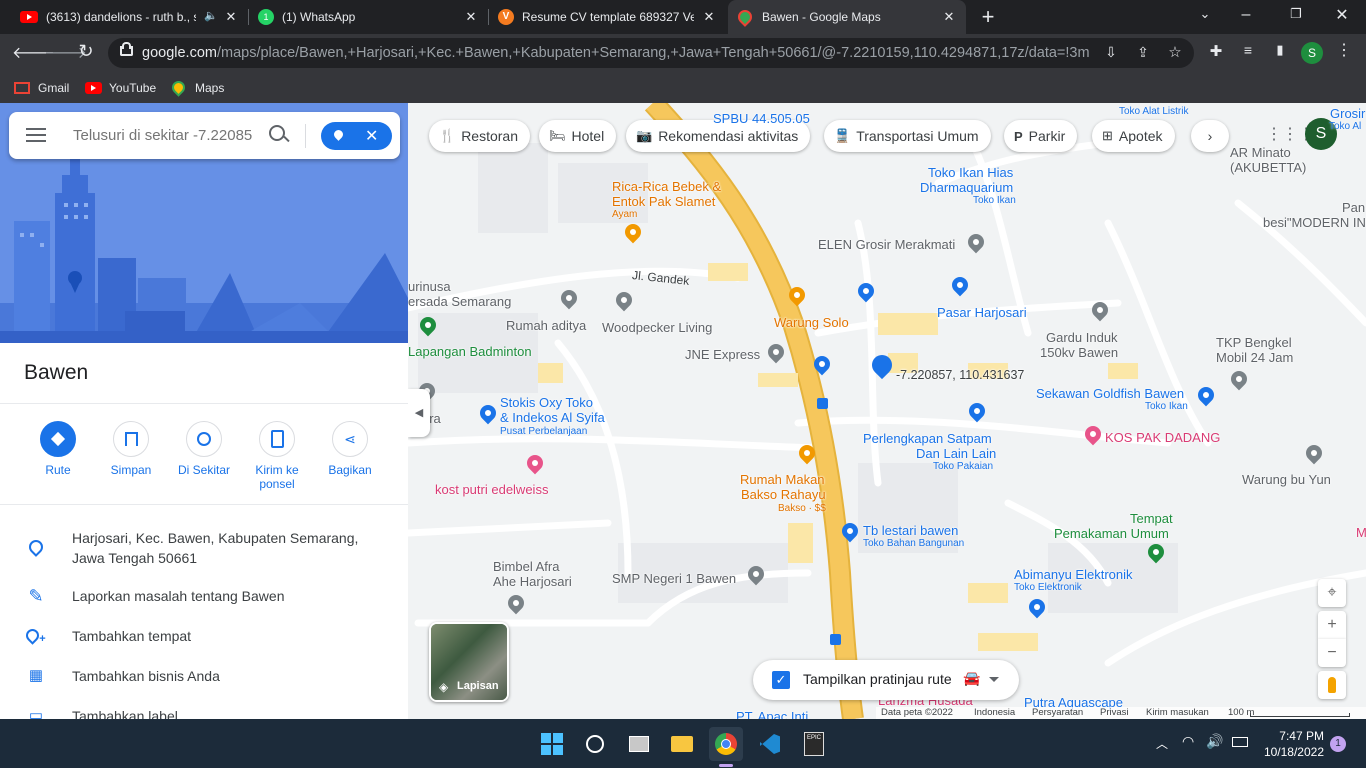 The height and width of the screenshot is (768, 1366). Describe the element at coordinates (86, 51) in the screenshot. I see `reload-icon: ↻` at that location.